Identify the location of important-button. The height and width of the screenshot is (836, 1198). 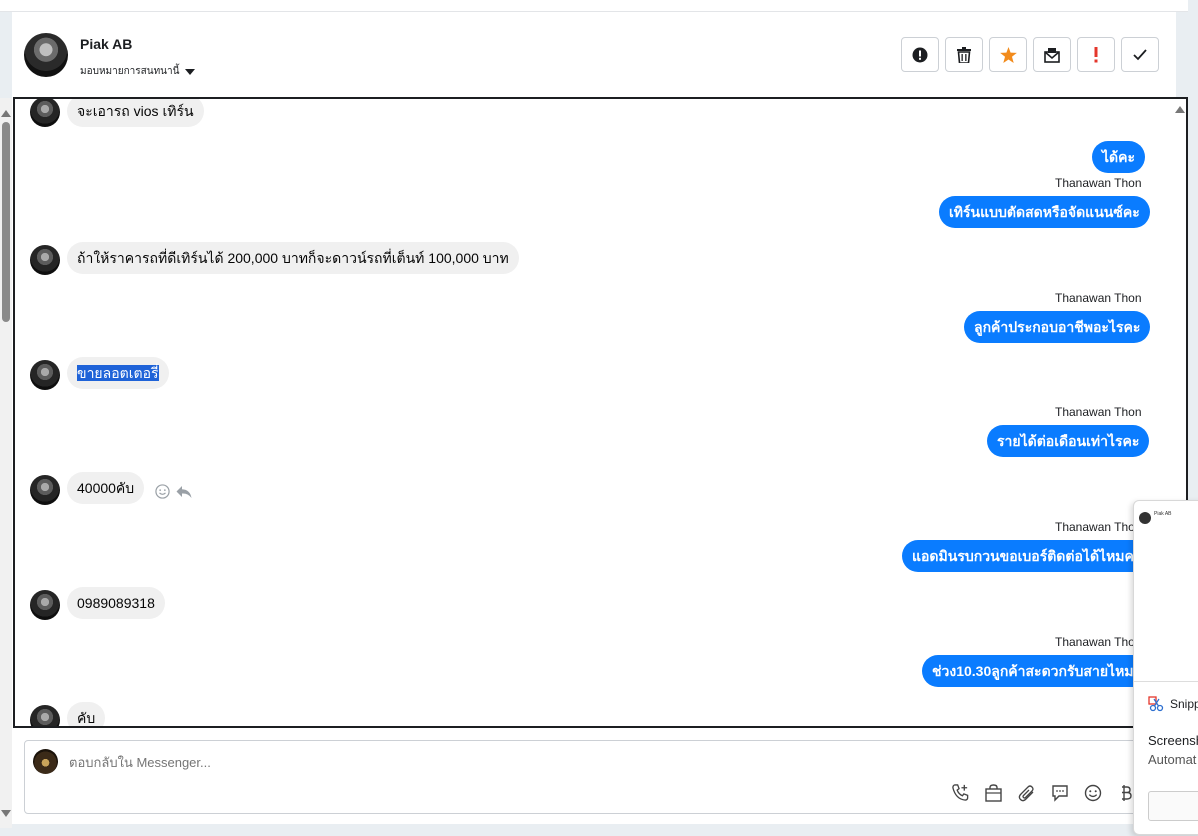
(1096, 54).